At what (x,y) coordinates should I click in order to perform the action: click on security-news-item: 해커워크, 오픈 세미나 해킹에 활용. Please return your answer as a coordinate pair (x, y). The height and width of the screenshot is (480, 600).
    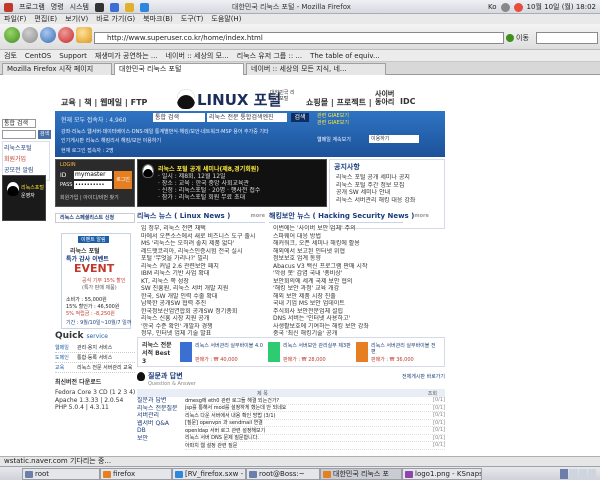
    Looking at the image, I should click on (336, 244).